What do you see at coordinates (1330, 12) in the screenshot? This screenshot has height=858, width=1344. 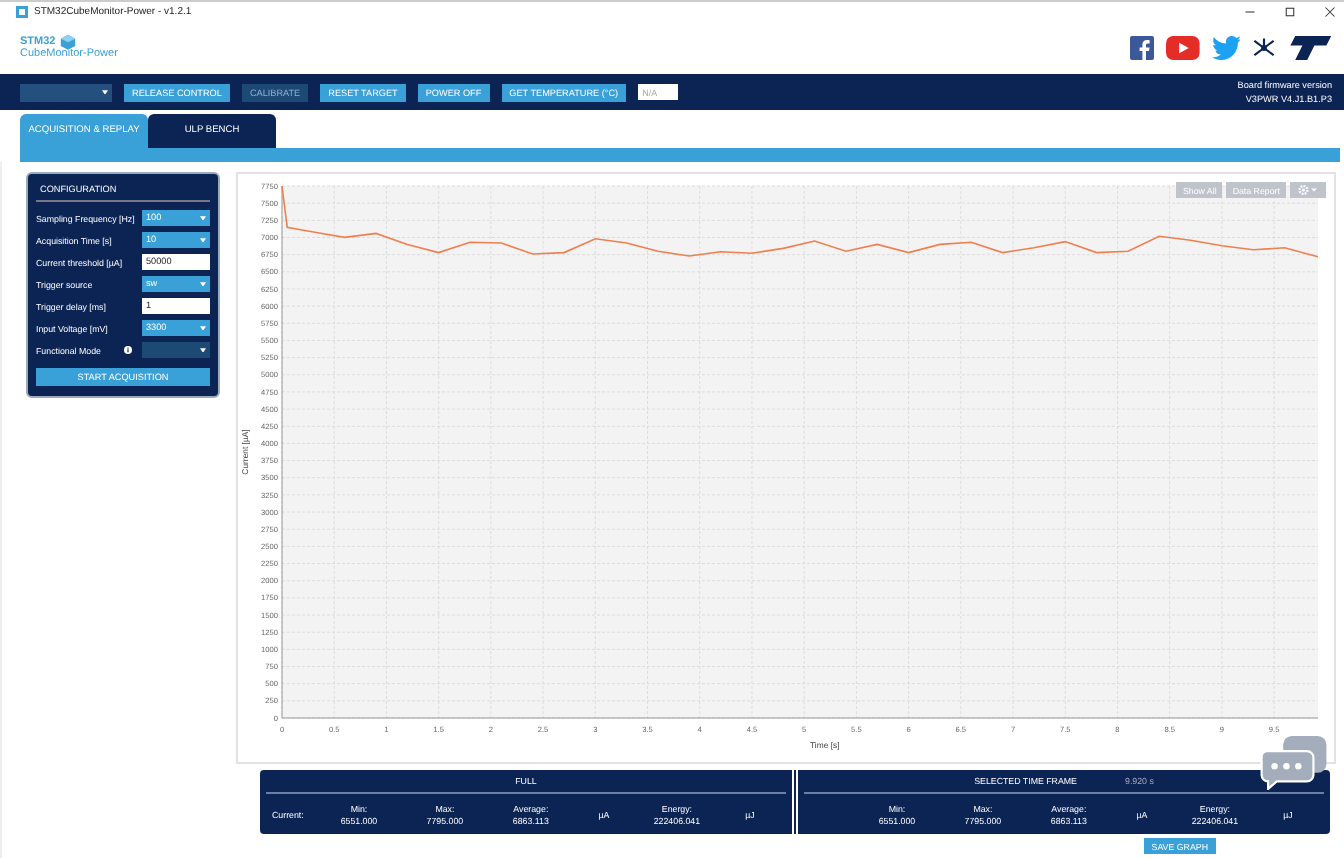 I see `close-icon` at bounding box center [1330, 12].